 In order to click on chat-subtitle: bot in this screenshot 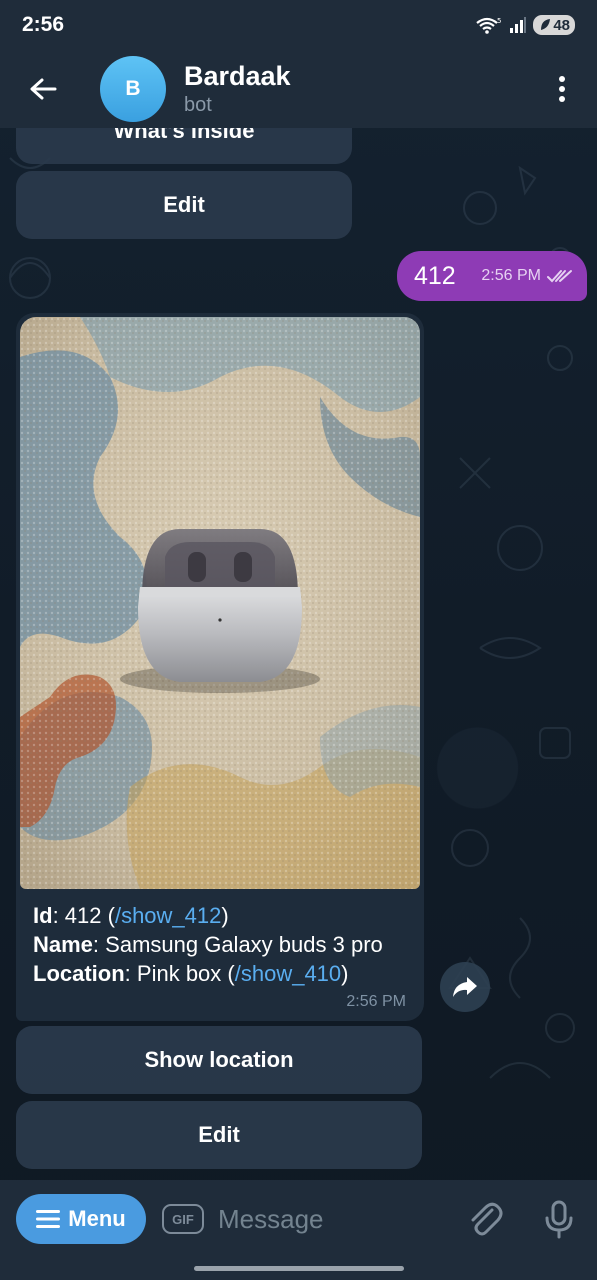, I will do `click(198, 105)`.